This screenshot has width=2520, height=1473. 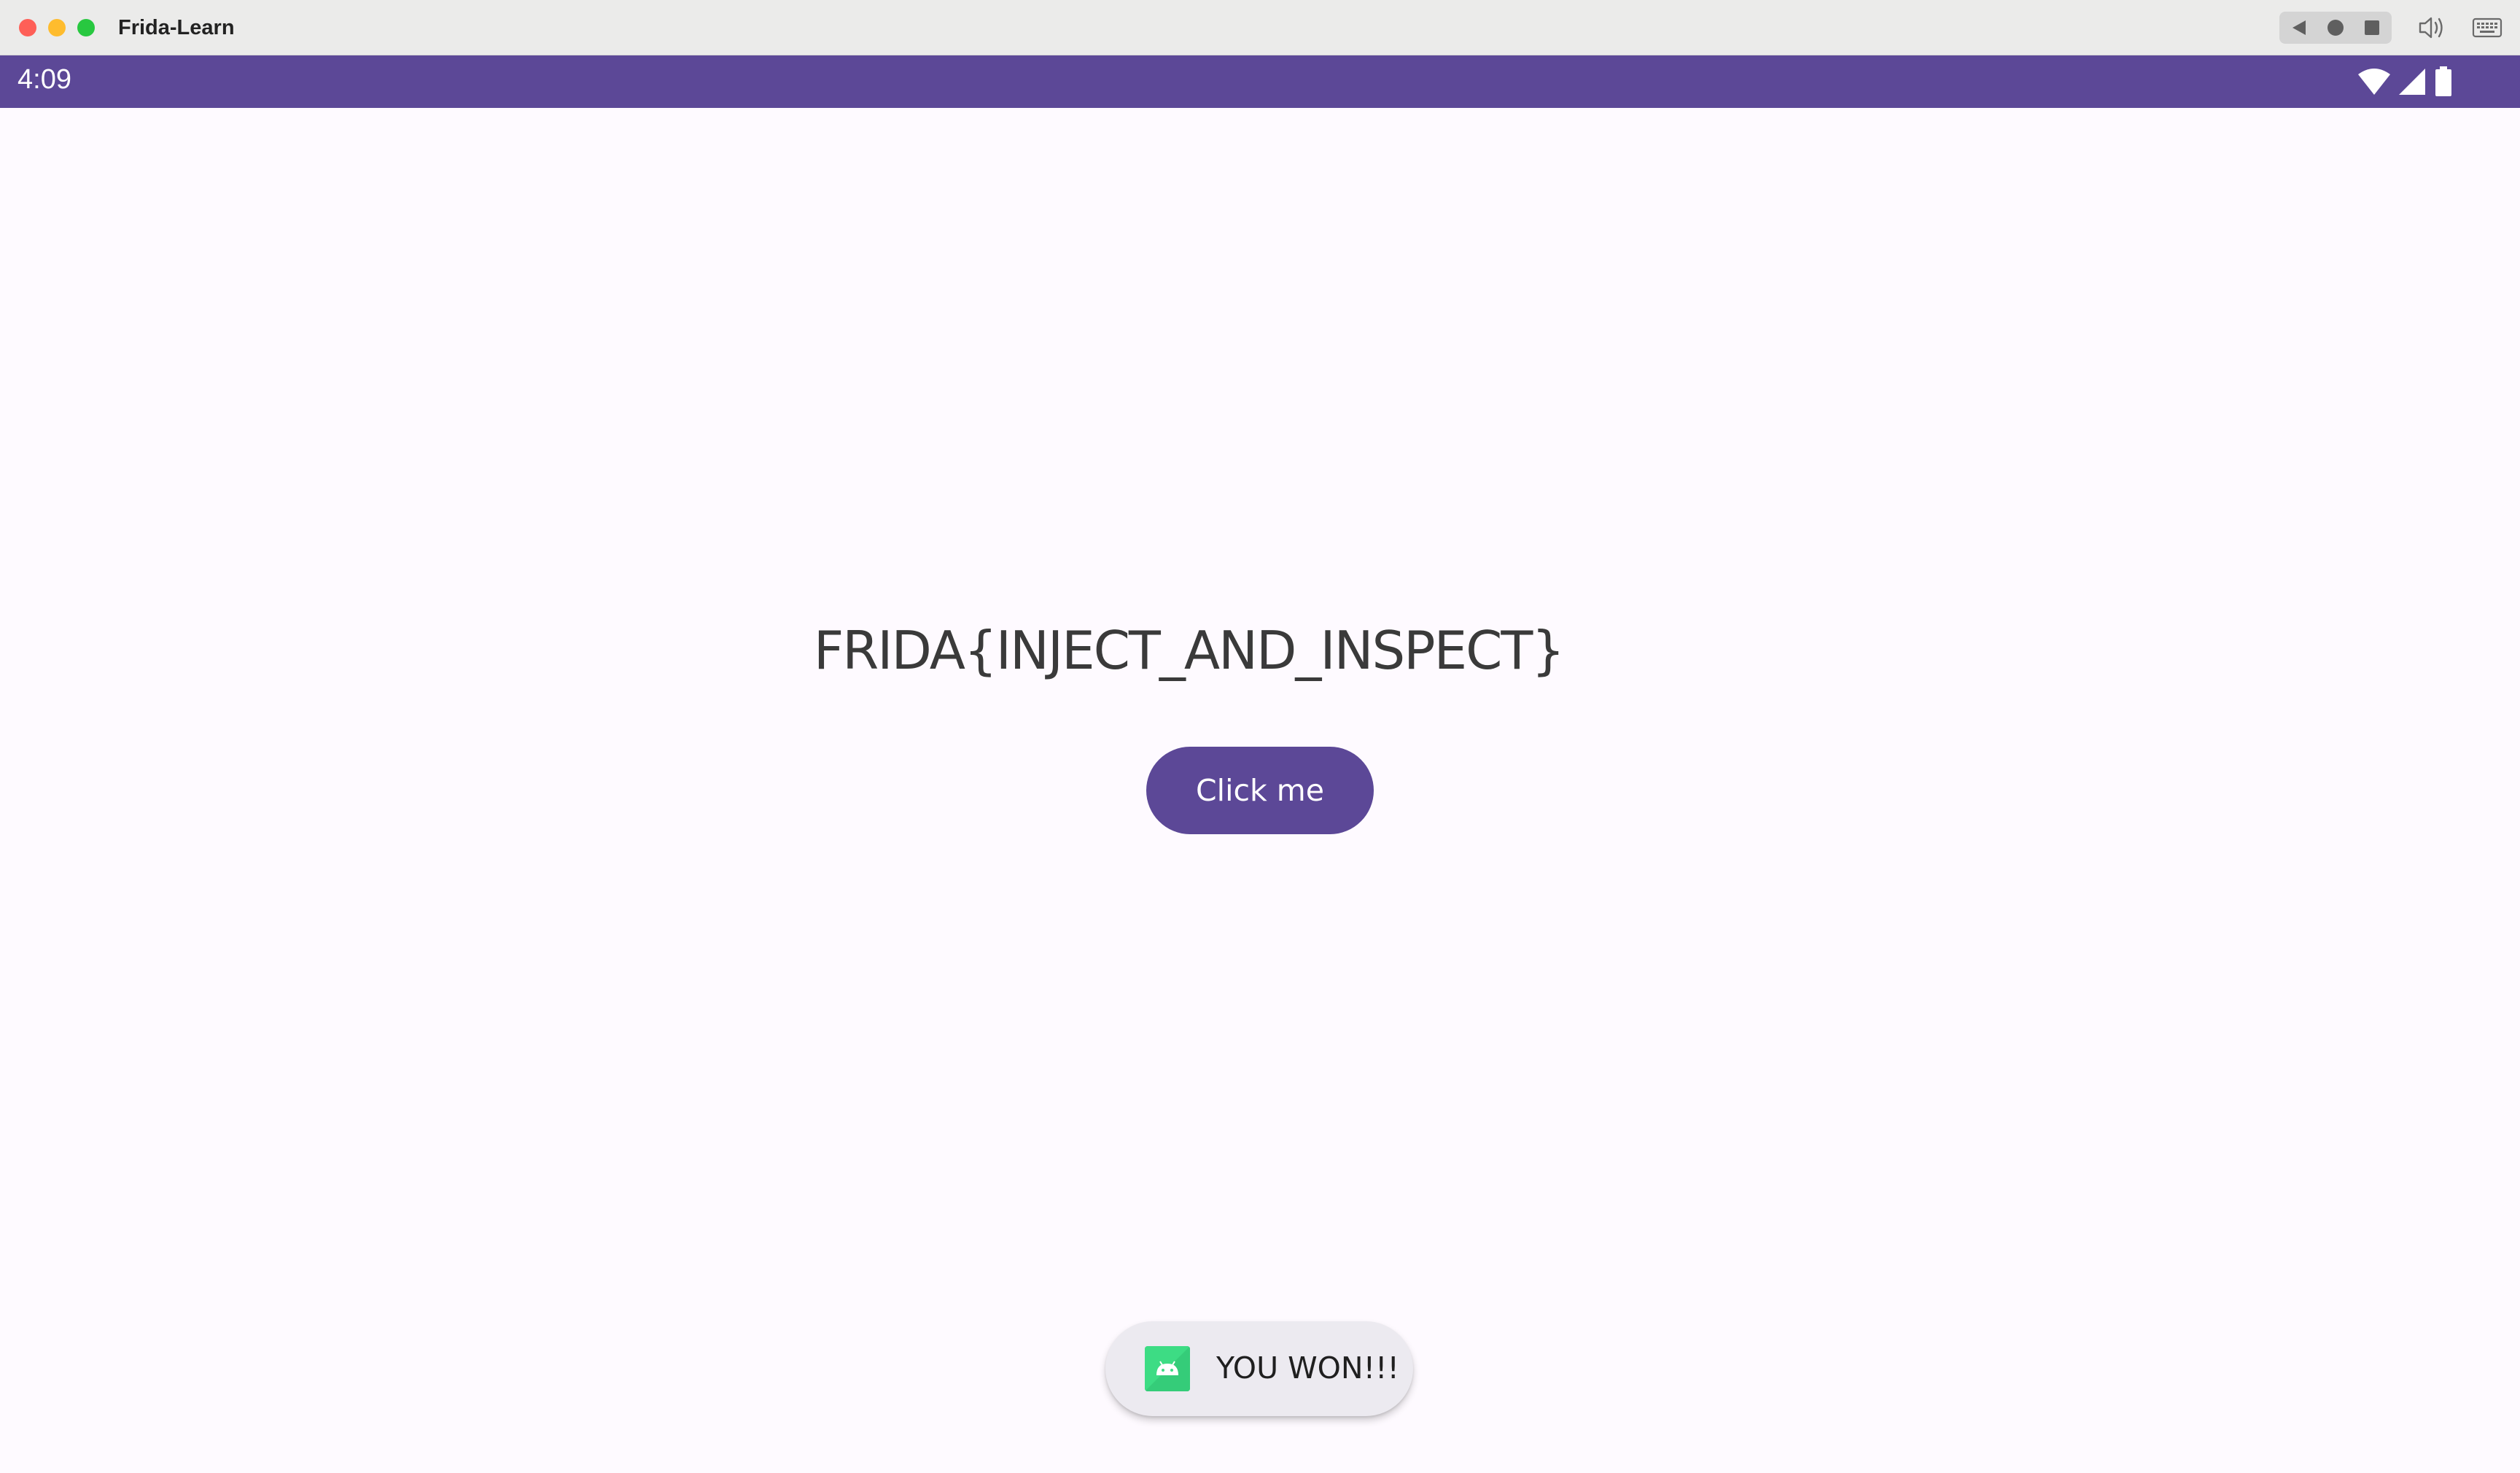 I want to click on back-icon, so click(x=2299, y=27).